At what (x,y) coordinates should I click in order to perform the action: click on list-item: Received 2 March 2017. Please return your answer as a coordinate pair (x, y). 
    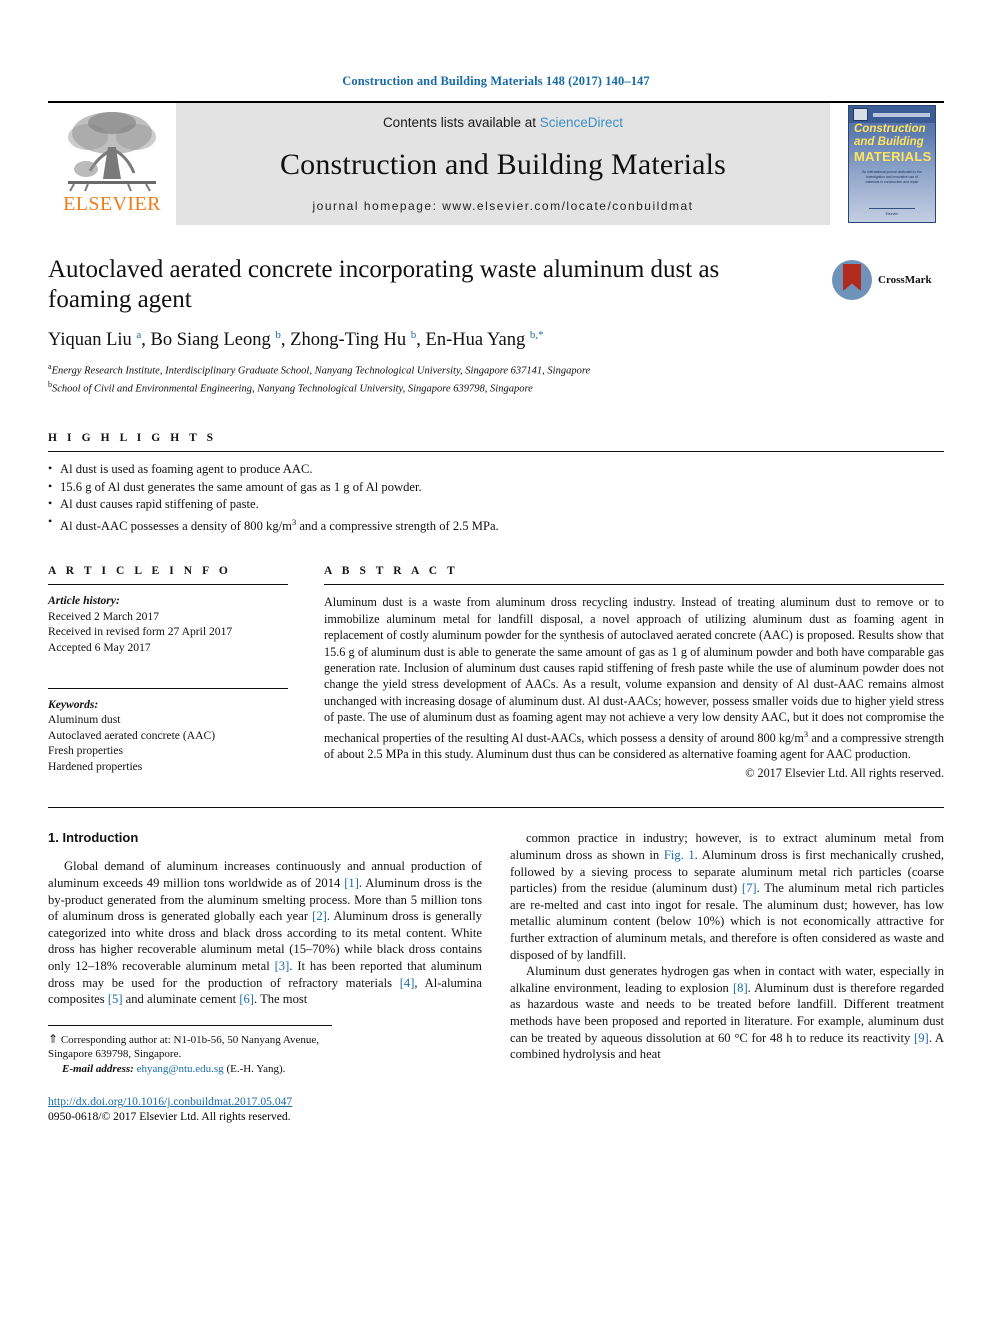
    Looking at the image, I should click on (104, 616).